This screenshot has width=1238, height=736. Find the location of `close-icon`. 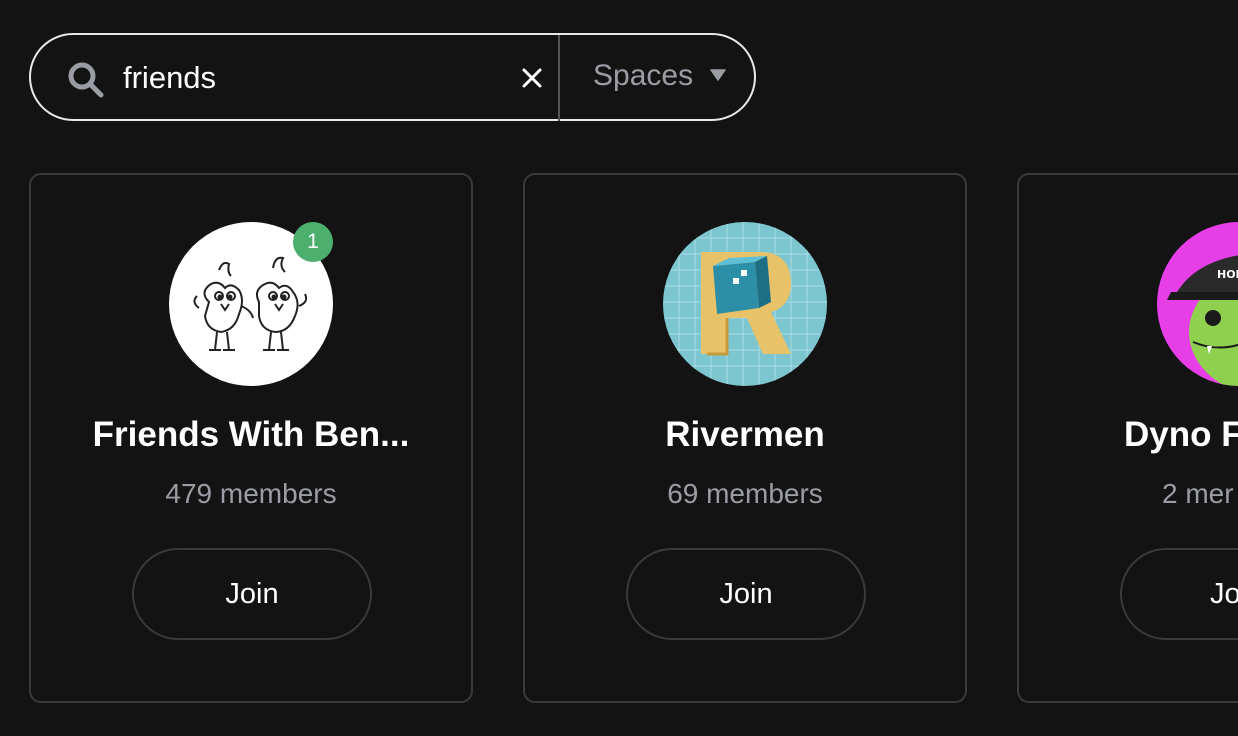

close-icon is located at coordinates (532, 78).